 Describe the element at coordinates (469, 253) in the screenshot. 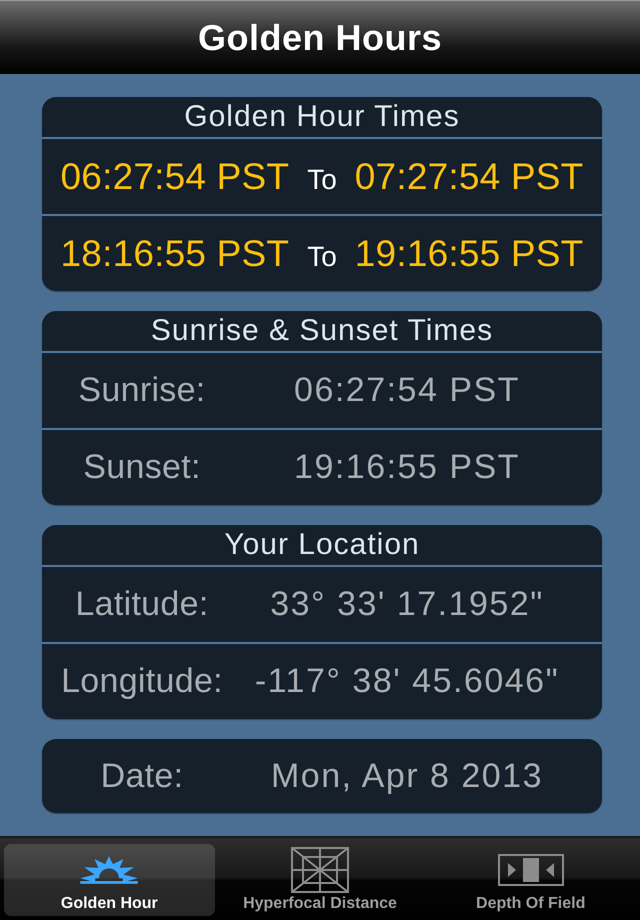

I see `end-time: 19:16:55 PST` at that location.